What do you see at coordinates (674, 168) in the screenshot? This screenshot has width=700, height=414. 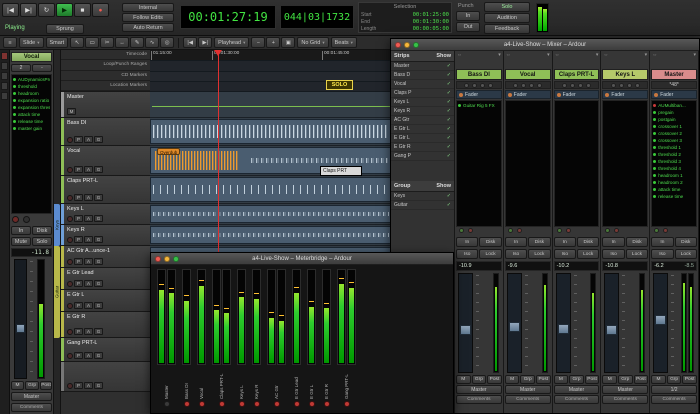 I see `plugin-param: threshold 4` at bounding box center [674, 168].